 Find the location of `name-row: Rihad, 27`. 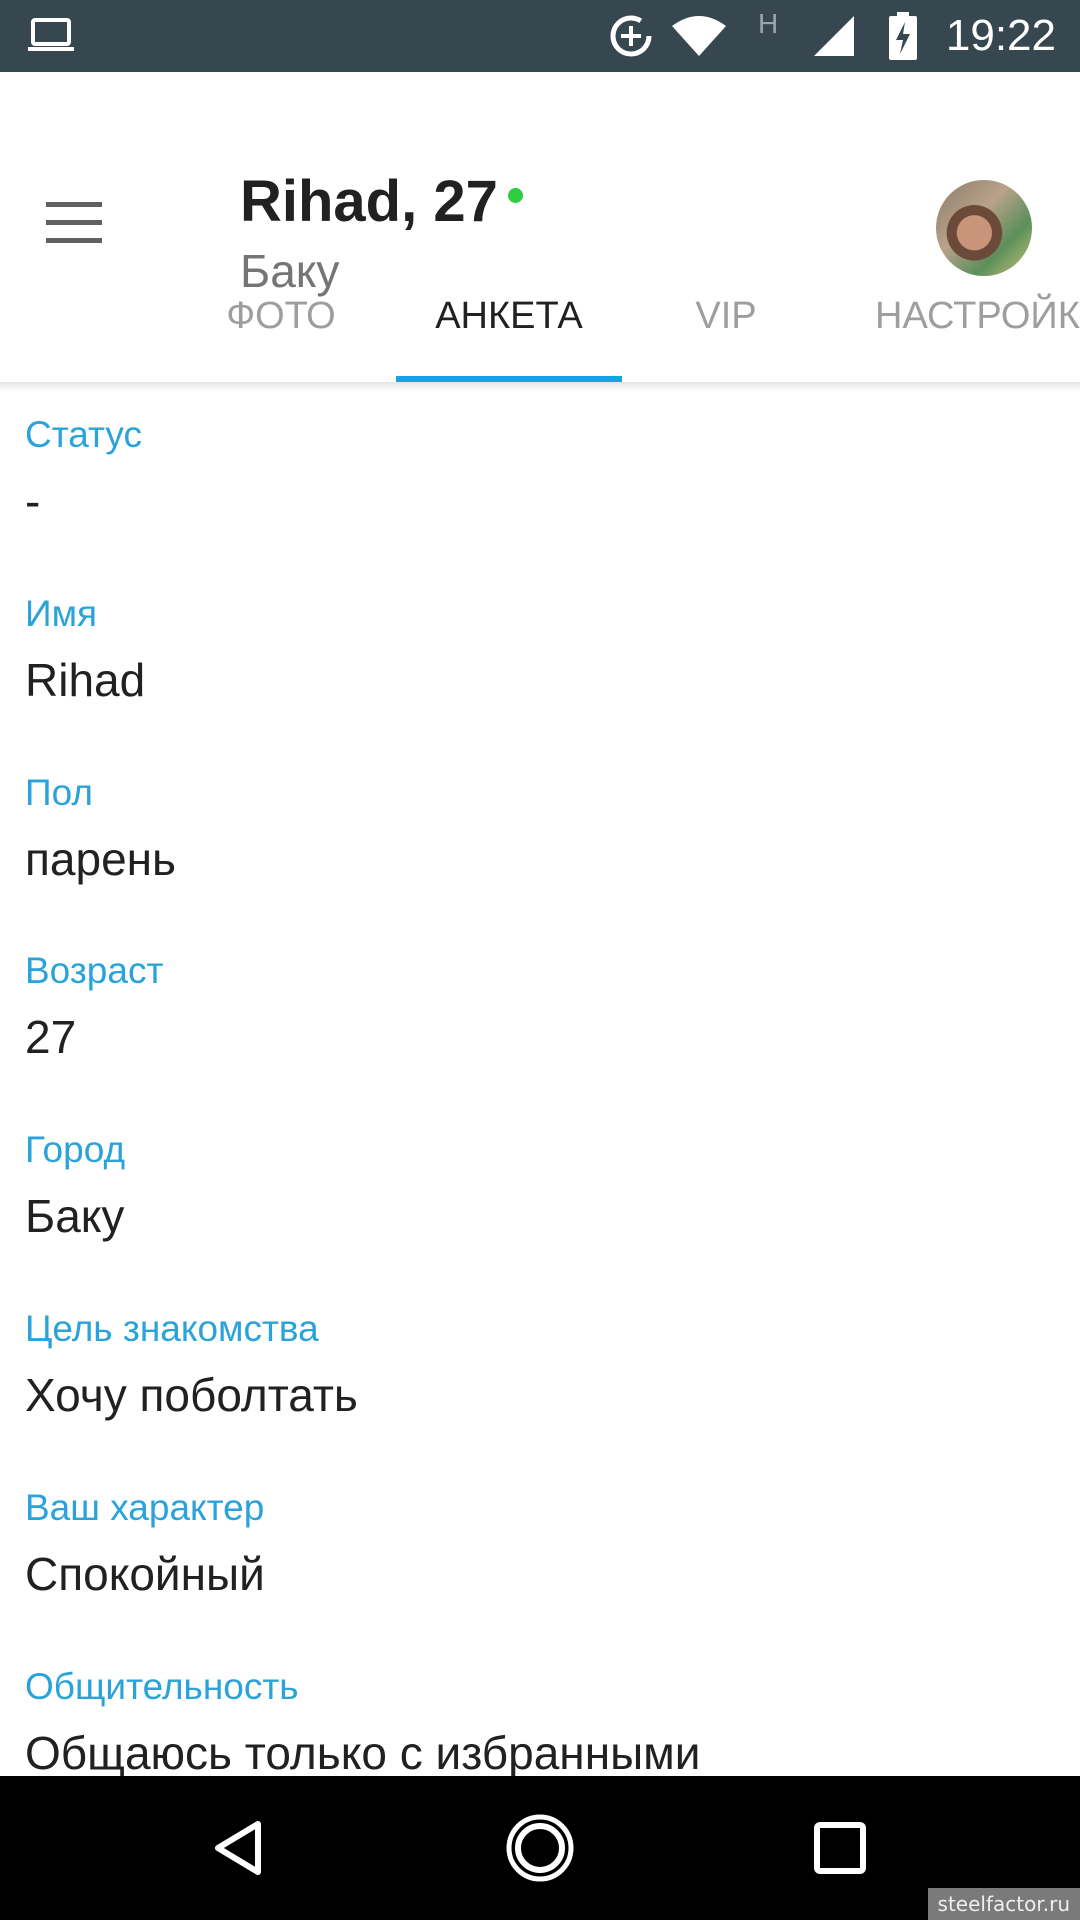

name-row: Rihad, 27 is located at coordinates (381, 201).